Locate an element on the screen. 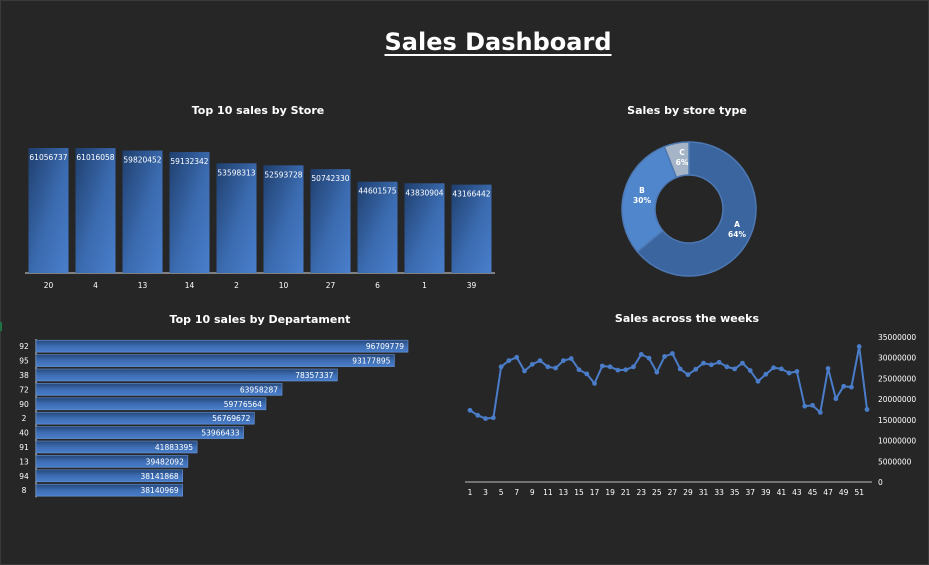  weeks-x-tick: 35 is located at coordinates (735, 492).